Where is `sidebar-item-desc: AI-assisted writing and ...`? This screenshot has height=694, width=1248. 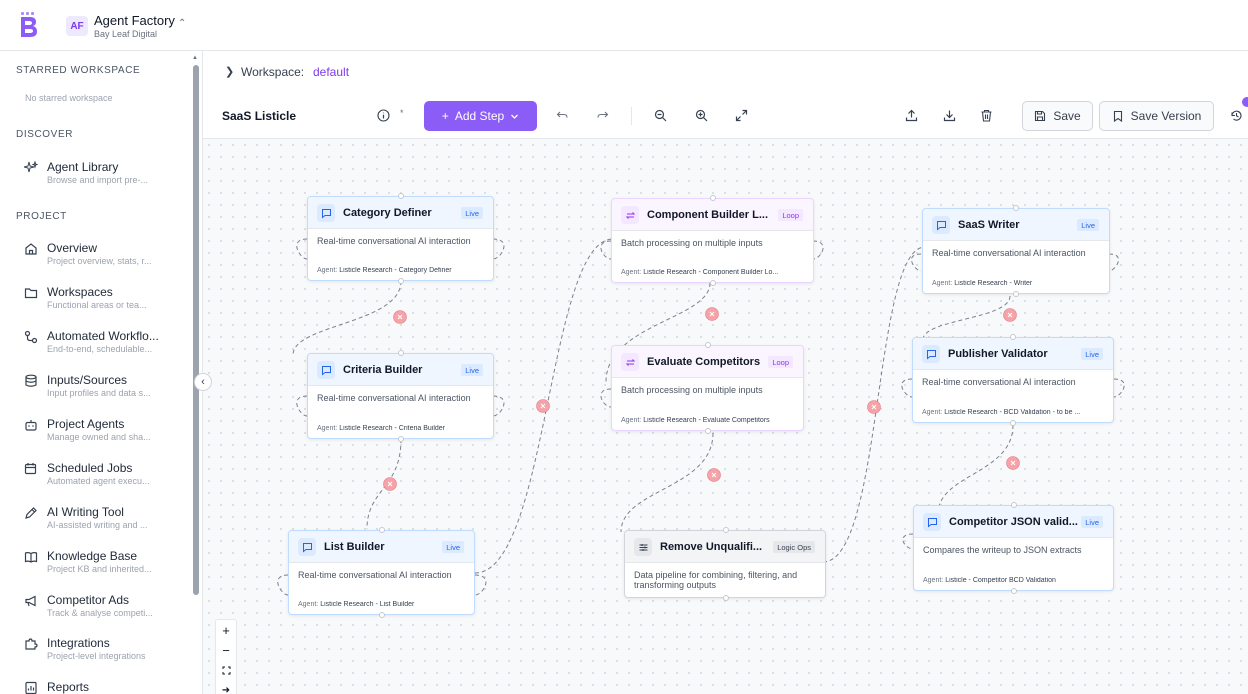 sidebar-item-desc: AI-assisted writing and ... is located at coordinates (97, 525).